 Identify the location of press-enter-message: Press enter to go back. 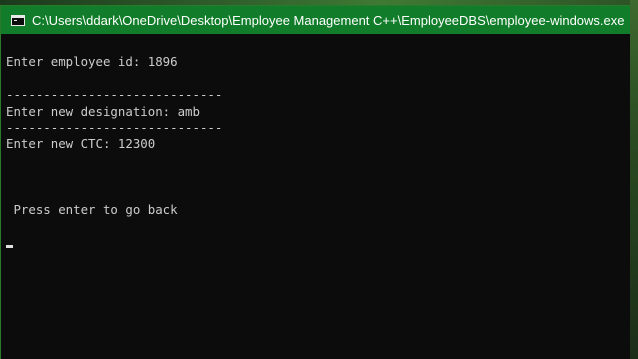
(92, 209).